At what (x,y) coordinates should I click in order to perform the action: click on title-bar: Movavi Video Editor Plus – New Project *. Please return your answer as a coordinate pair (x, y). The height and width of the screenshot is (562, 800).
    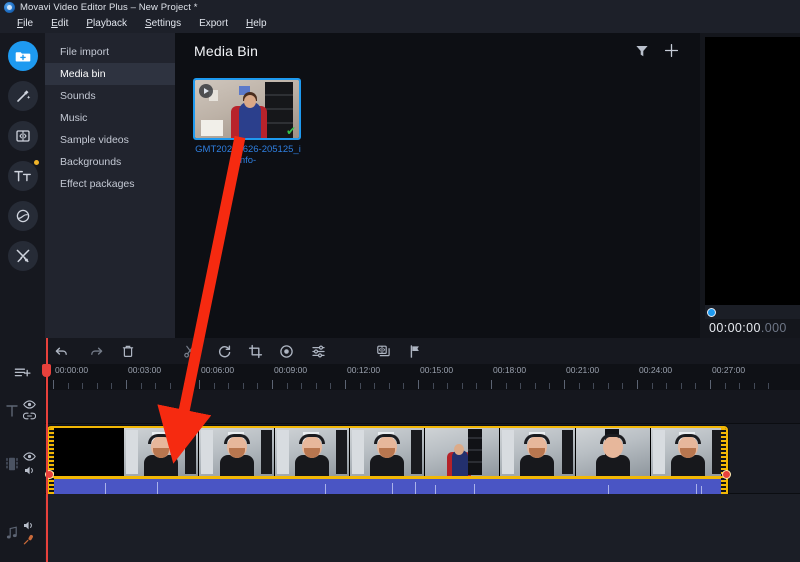
    Looking at the image, I should click on (400, 7).